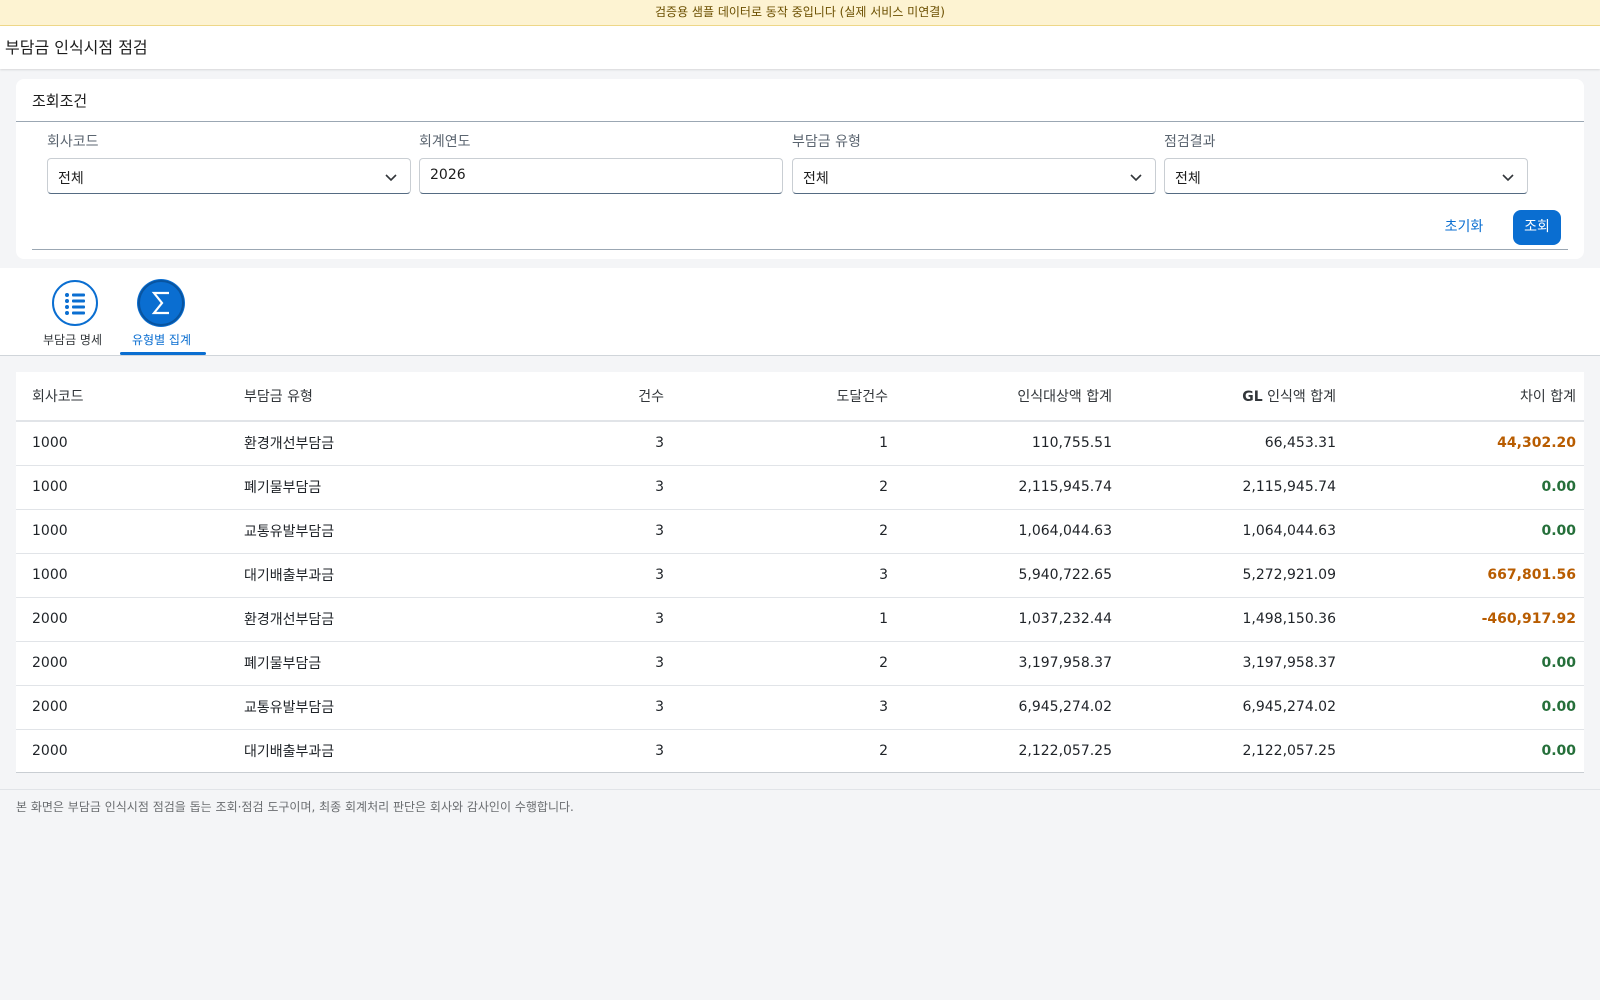 The width and height of the screenshot is (1600, 1000). What do you see at coordinates (826, 142) in the screenshot?
I see `charge-type-label: 부담금 유형` at bounding box center [826, 142].